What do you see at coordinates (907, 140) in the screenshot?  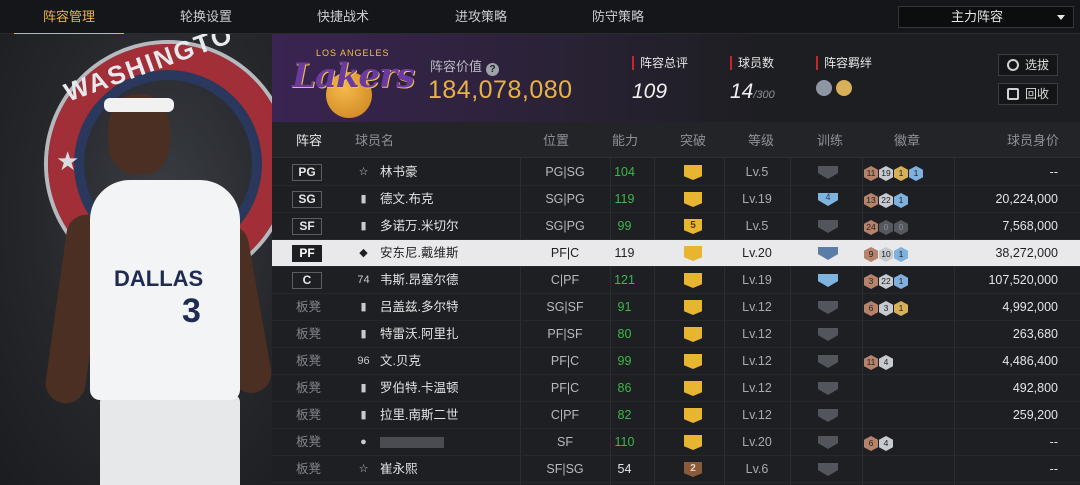 I see `col-badges: 徽章` at bounding box center [907, 140].